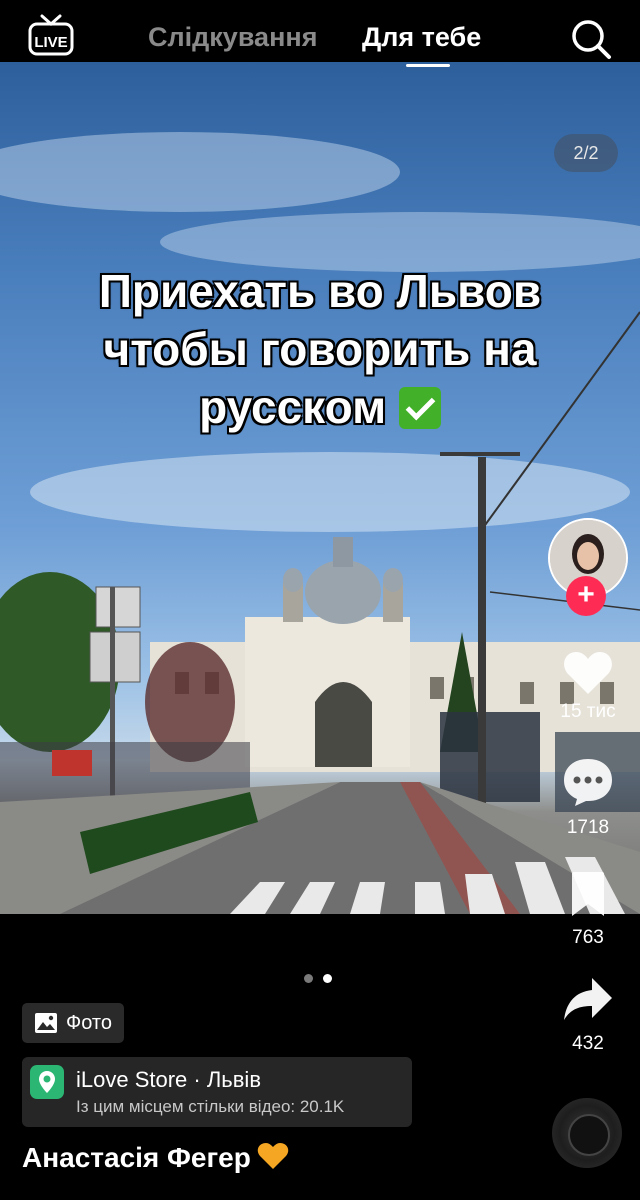 The image size is (640, 1200). I want to click on active-tab-indicator, so click(428, 65).